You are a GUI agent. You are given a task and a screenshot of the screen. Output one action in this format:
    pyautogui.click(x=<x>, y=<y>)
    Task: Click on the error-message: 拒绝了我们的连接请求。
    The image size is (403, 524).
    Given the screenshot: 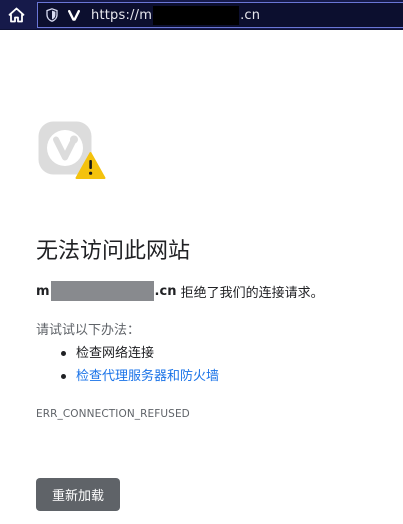 What is the action you would take?
    pyautogui.click(x=250, y=293)
    